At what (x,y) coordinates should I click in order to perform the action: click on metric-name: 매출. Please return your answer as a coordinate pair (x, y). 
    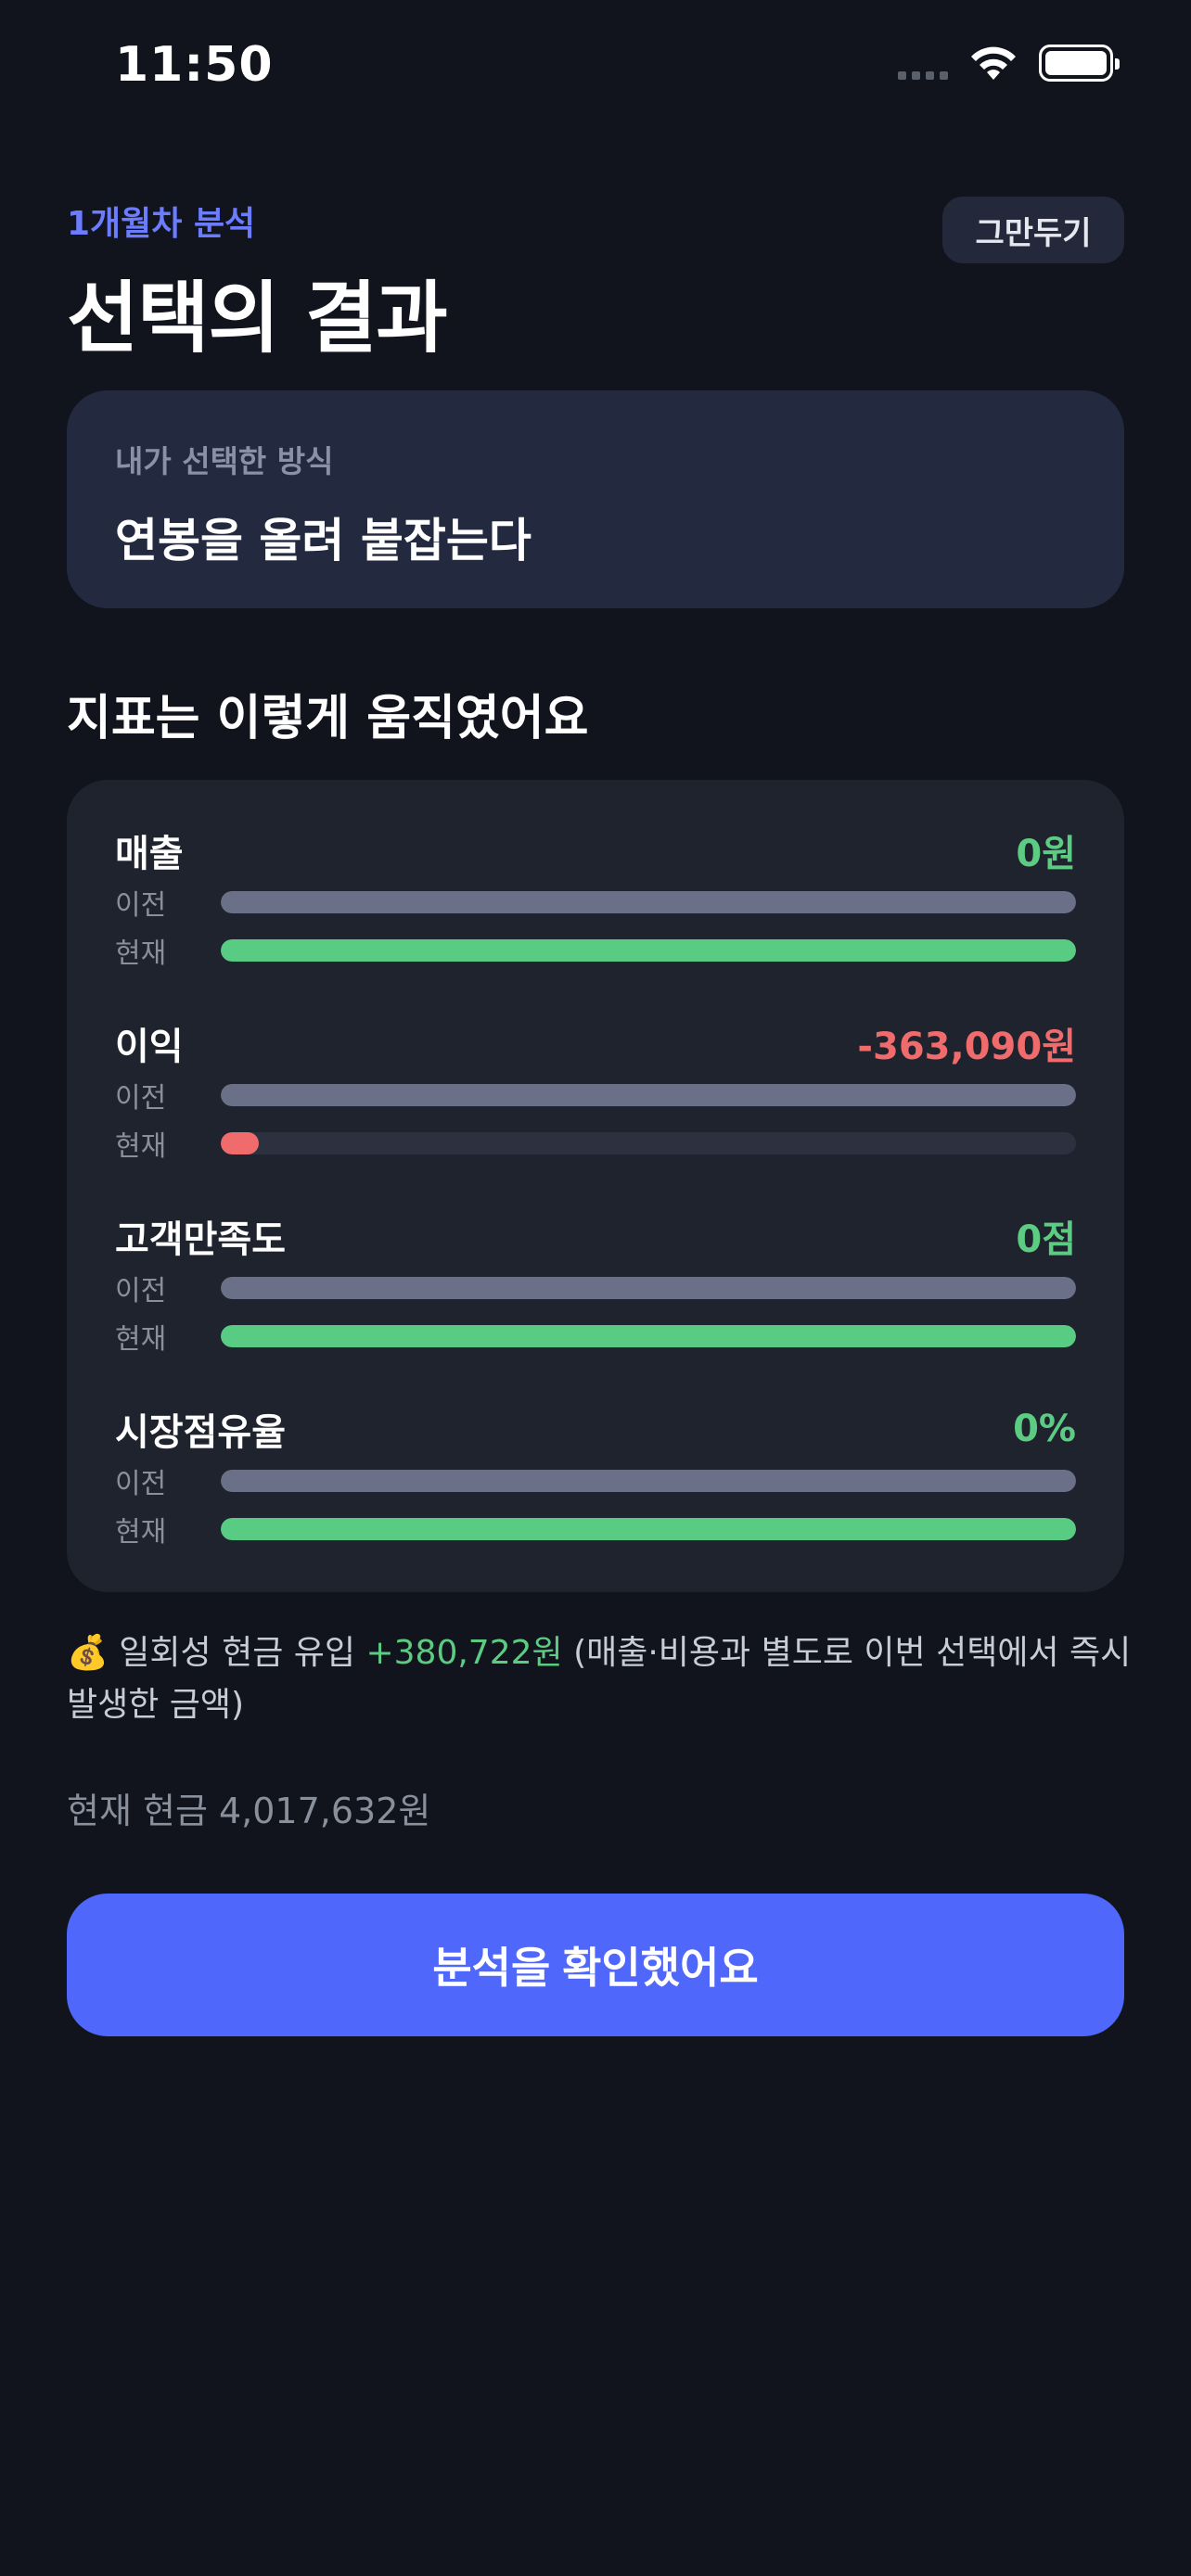
    Looking at the image, I should click on (149, 854).